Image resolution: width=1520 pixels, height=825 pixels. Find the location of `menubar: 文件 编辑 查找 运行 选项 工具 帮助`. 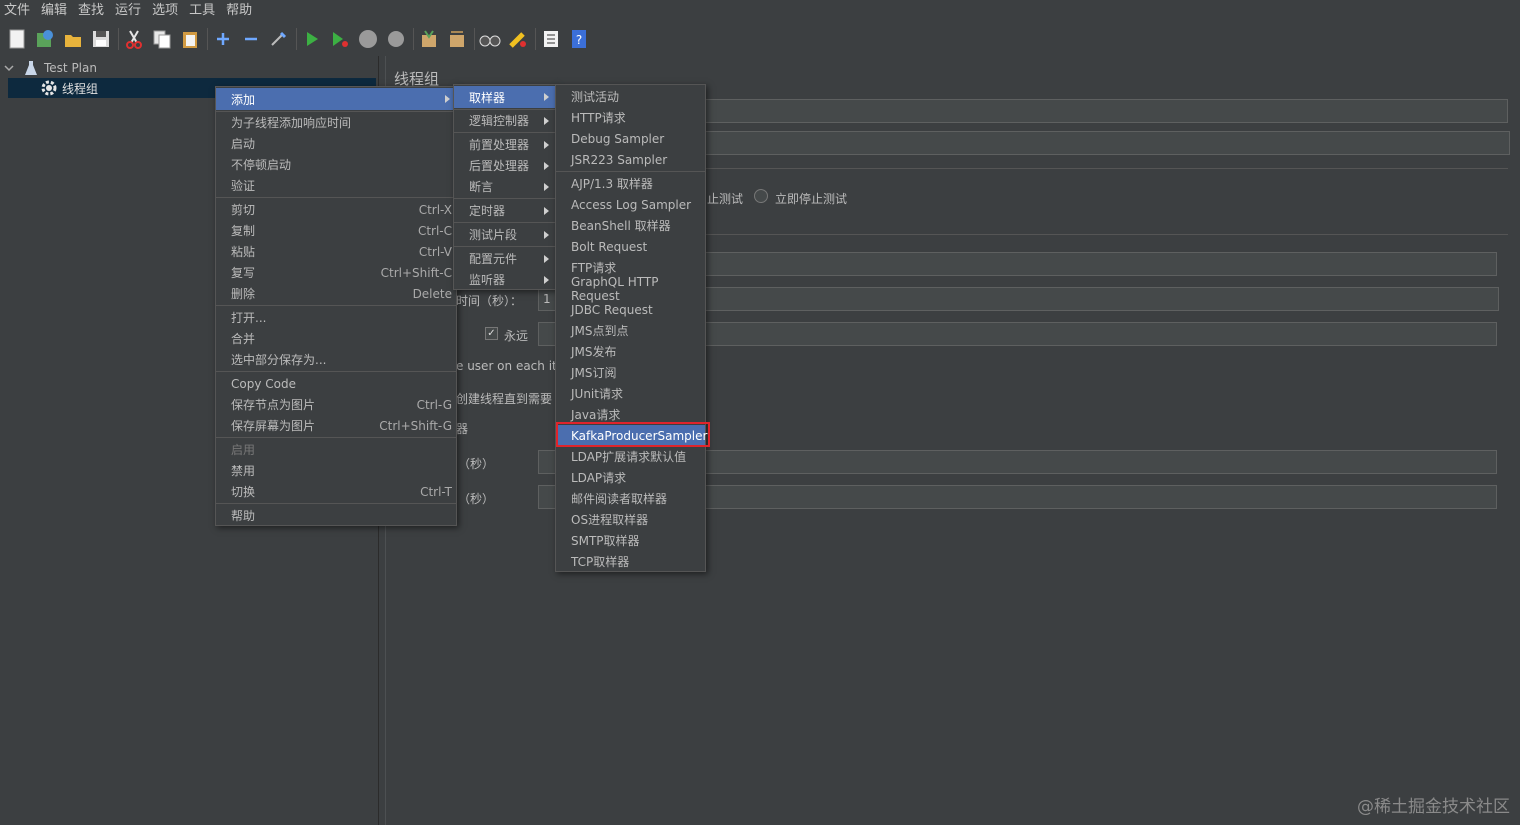

menubar: 文件 编辑 查找 运行 选项 工具 帮助 is located at coordinates (760, 11).